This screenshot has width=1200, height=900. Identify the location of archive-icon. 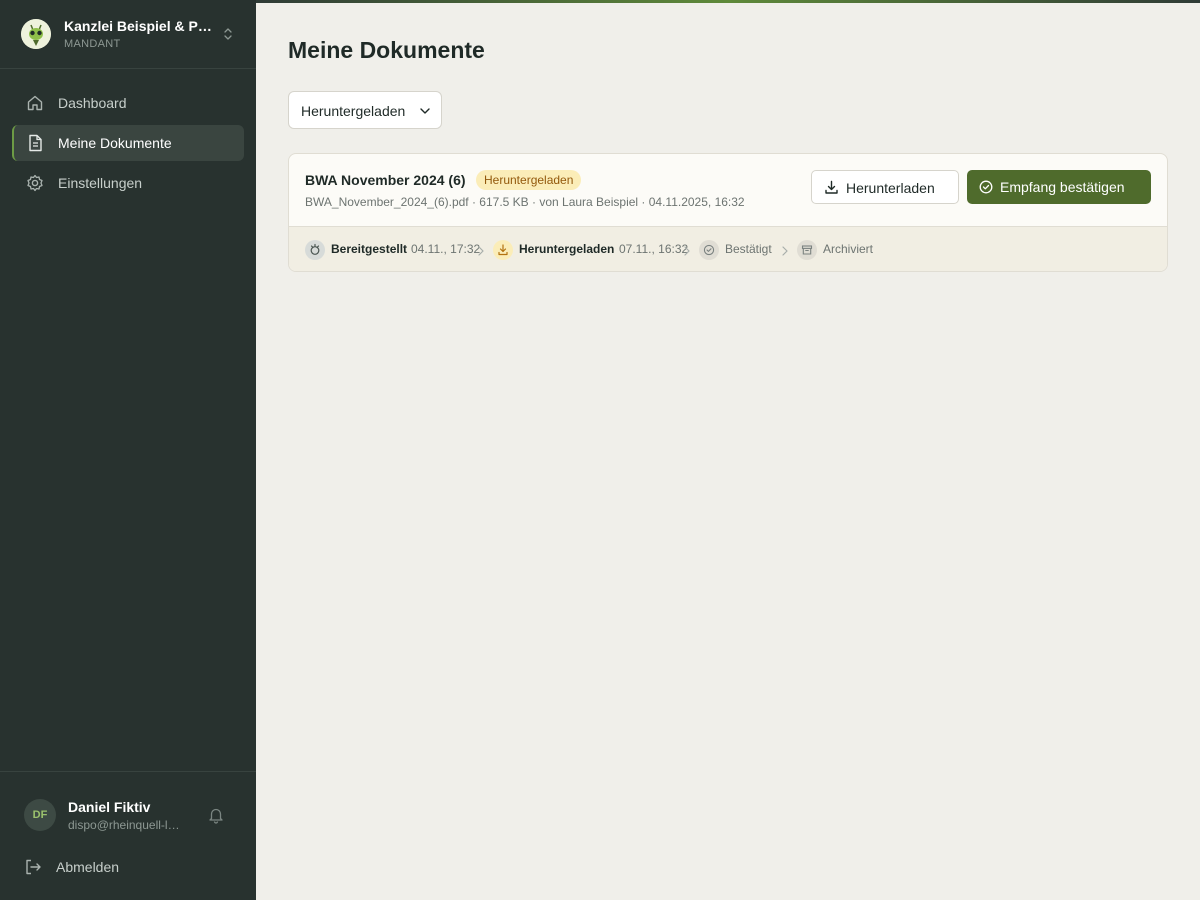
(807, 250).